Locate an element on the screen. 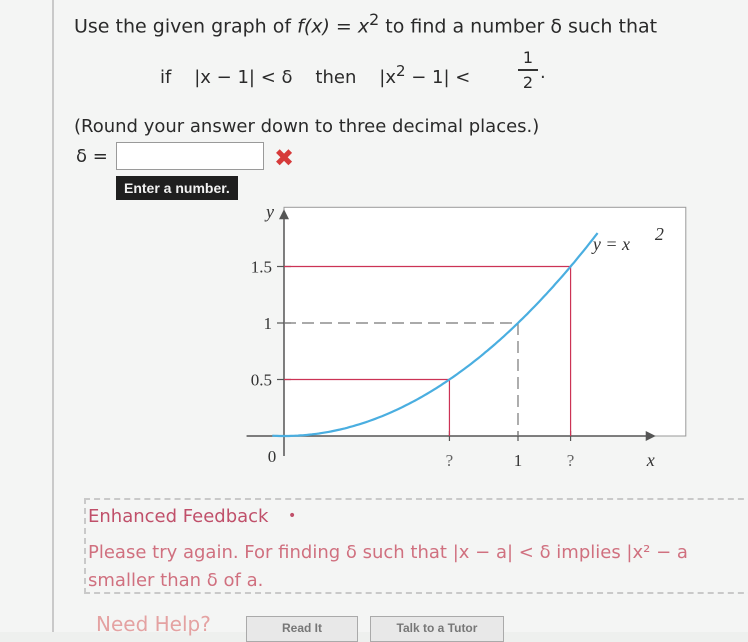  x-tick-label-2: ? is located at coordinates (571, 460).